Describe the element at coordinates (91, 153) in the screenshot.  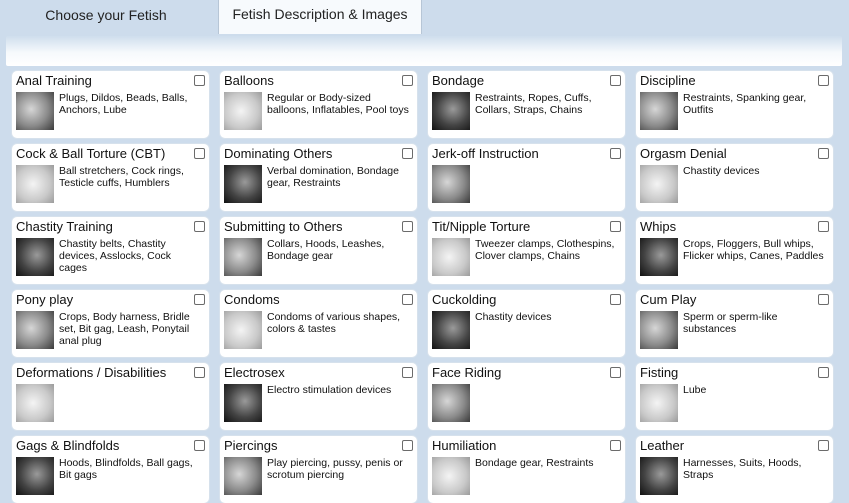
I see `fetish-card-title: Cock & Ball Torture (CBT)` at that location.